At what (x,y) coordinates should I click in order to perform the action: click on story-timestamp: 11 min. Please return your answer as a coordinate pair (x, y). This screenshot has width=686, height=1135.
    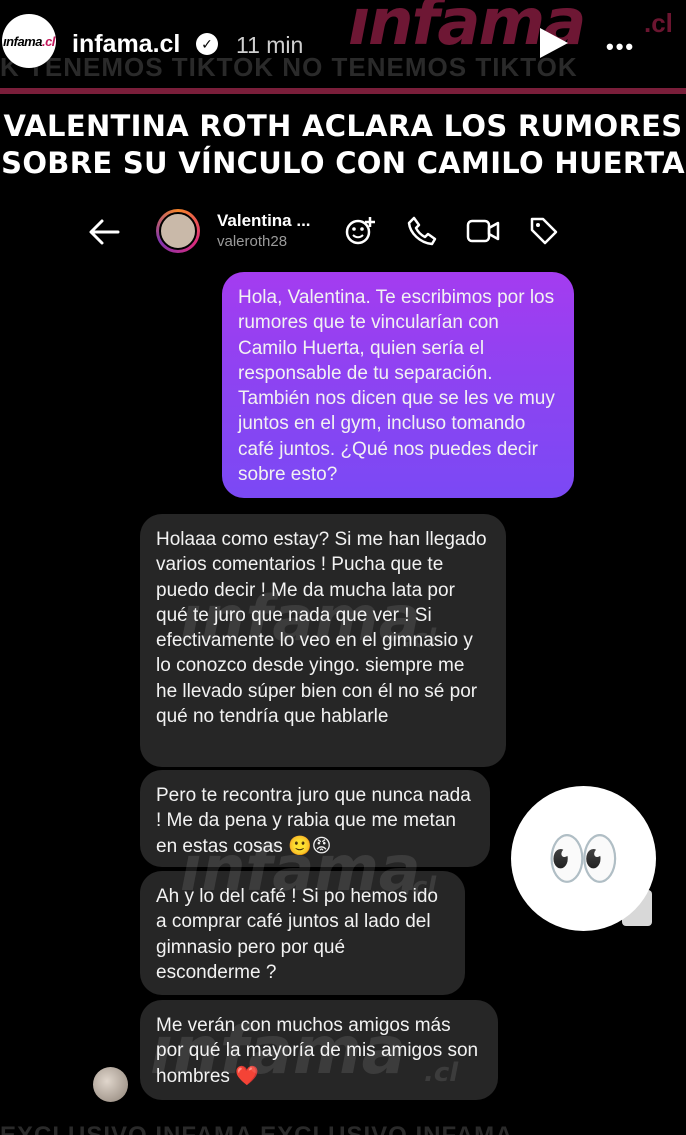
    Looking at the image, I should click on (270, 45).